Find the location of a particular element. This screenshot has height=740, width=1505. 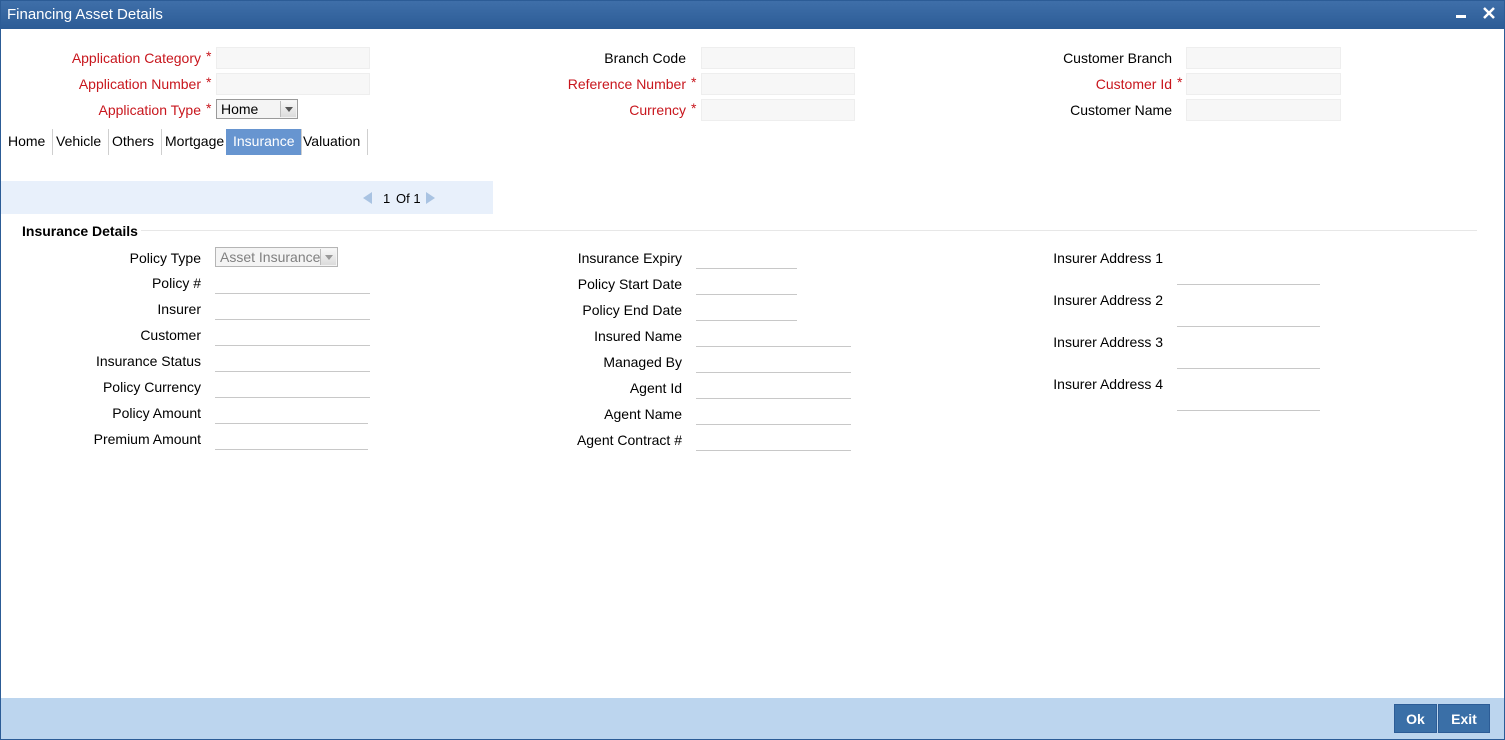

insurer-address-1-field is located at coordinates (1248, 274).